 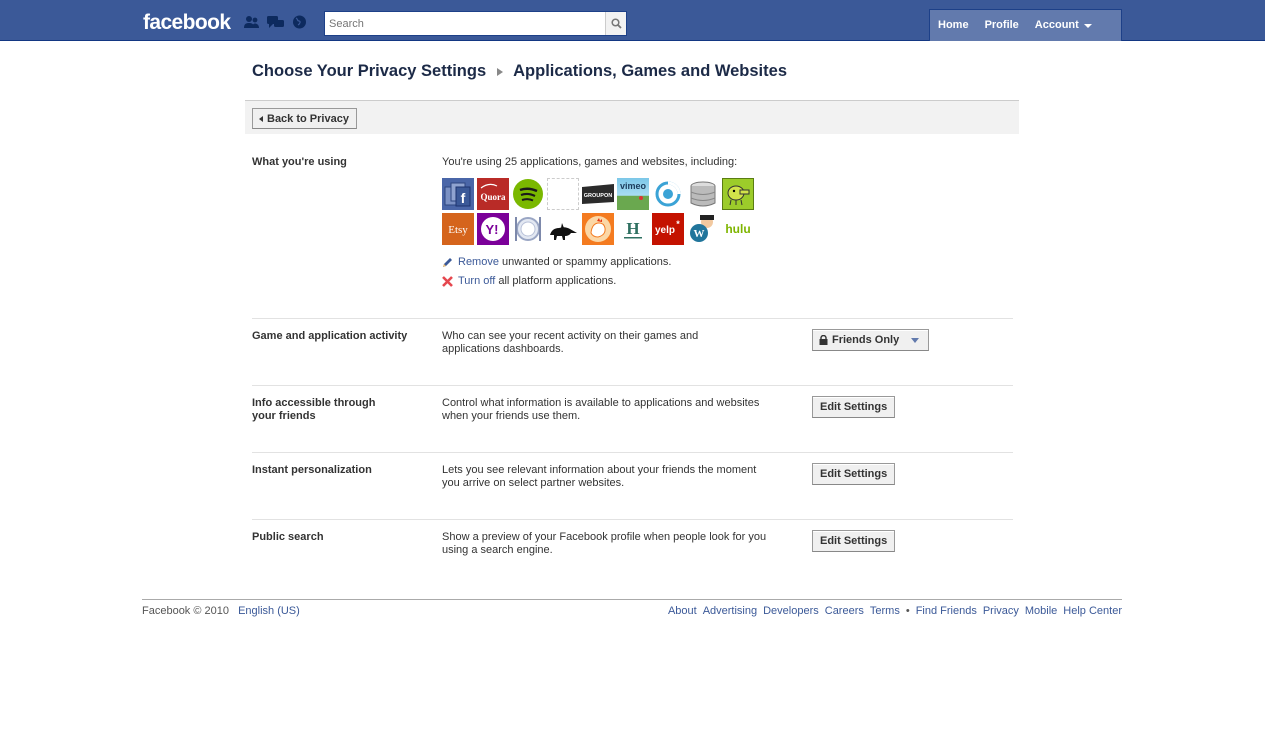 I want to click on facebook-logo: facebook, so click(x=187, y=23).